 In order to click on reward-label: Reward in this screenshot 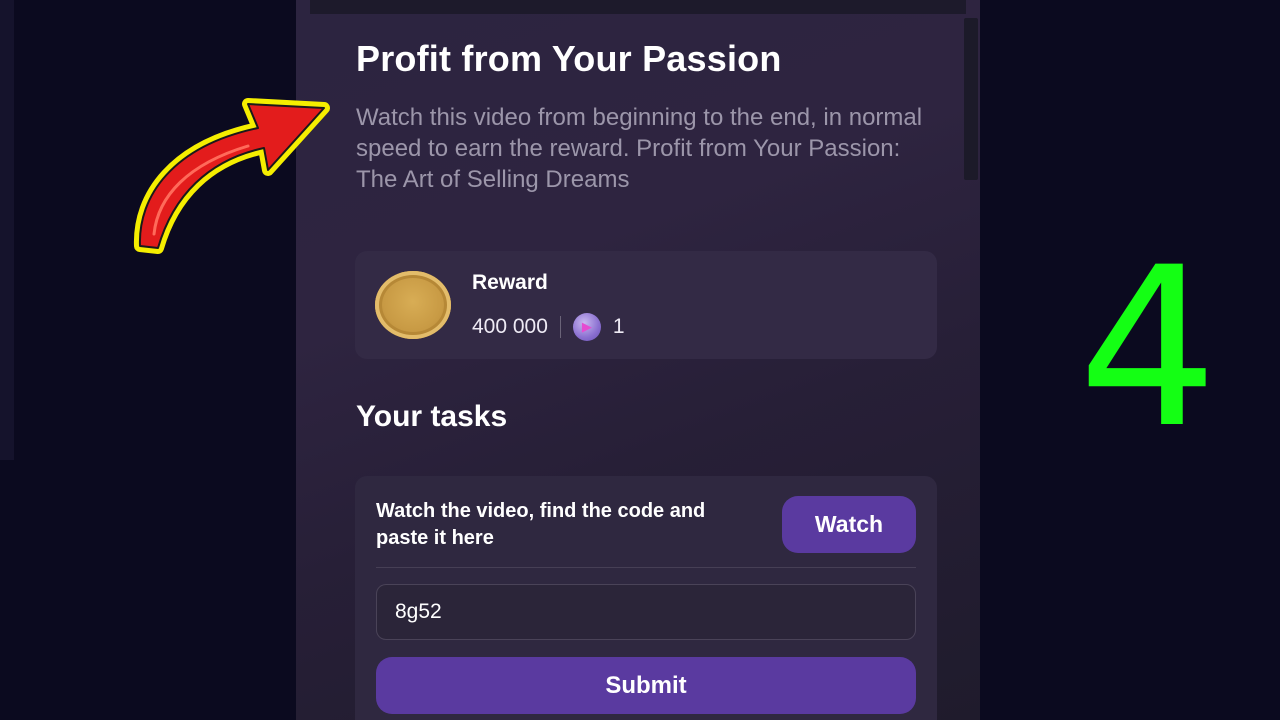, I will do `click(510, 282)`.